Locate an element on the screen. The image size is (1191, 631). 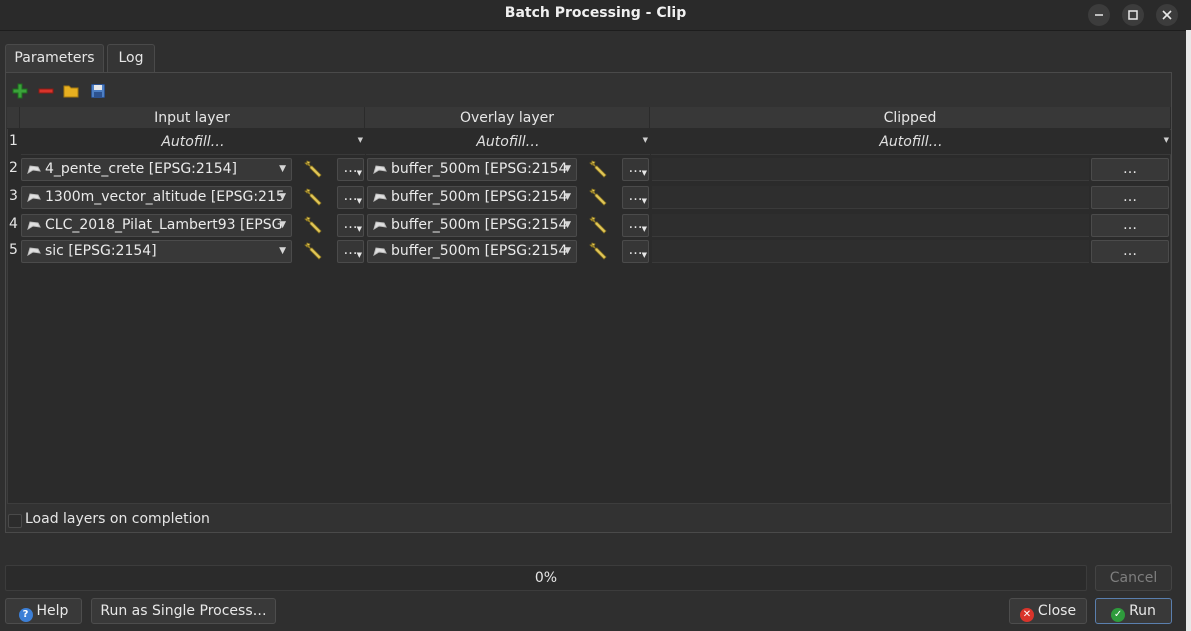
progress-bar: 0% is located at coordinates (546, 578).